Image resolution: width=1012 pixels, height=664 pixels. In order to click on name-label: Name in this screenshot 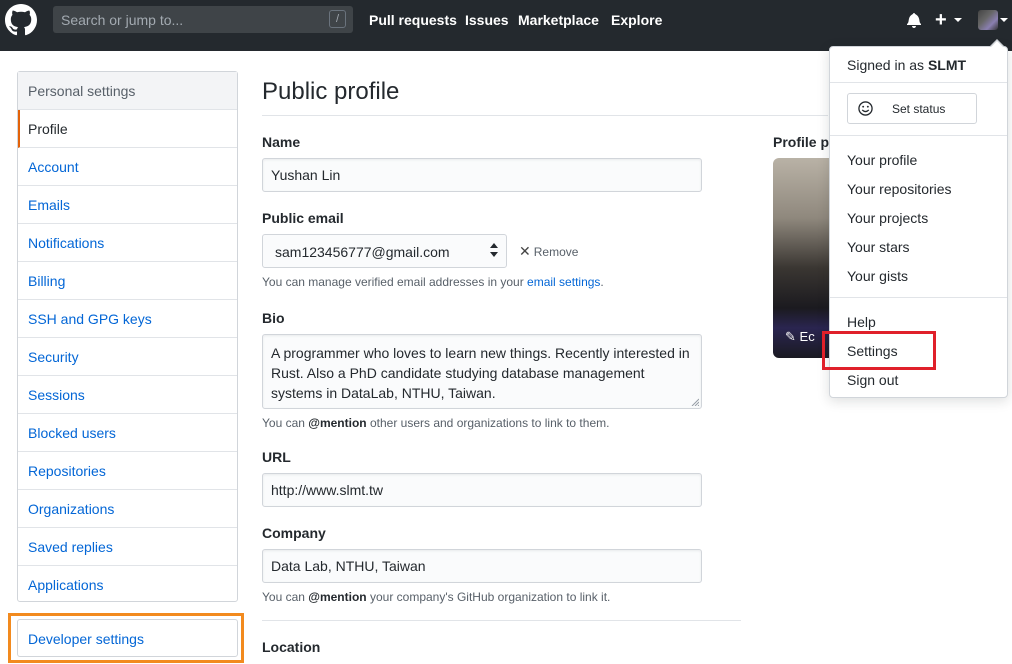, I will do `click(281, 142)`.